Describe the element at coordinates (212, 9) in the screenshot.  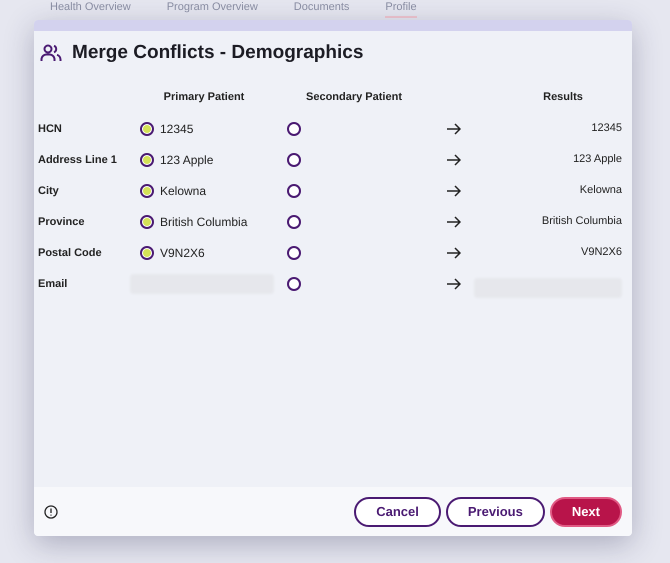
I see `page-tab: Program Overview` at that location.